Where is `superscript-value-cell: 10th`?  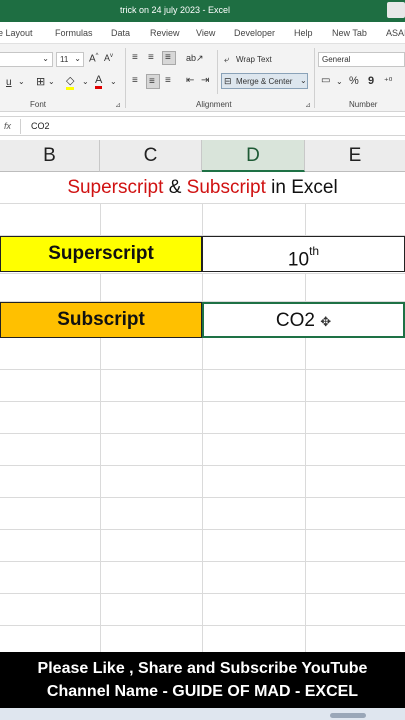
superscript-value-cell: 10th is located at coordinates (303, 254).